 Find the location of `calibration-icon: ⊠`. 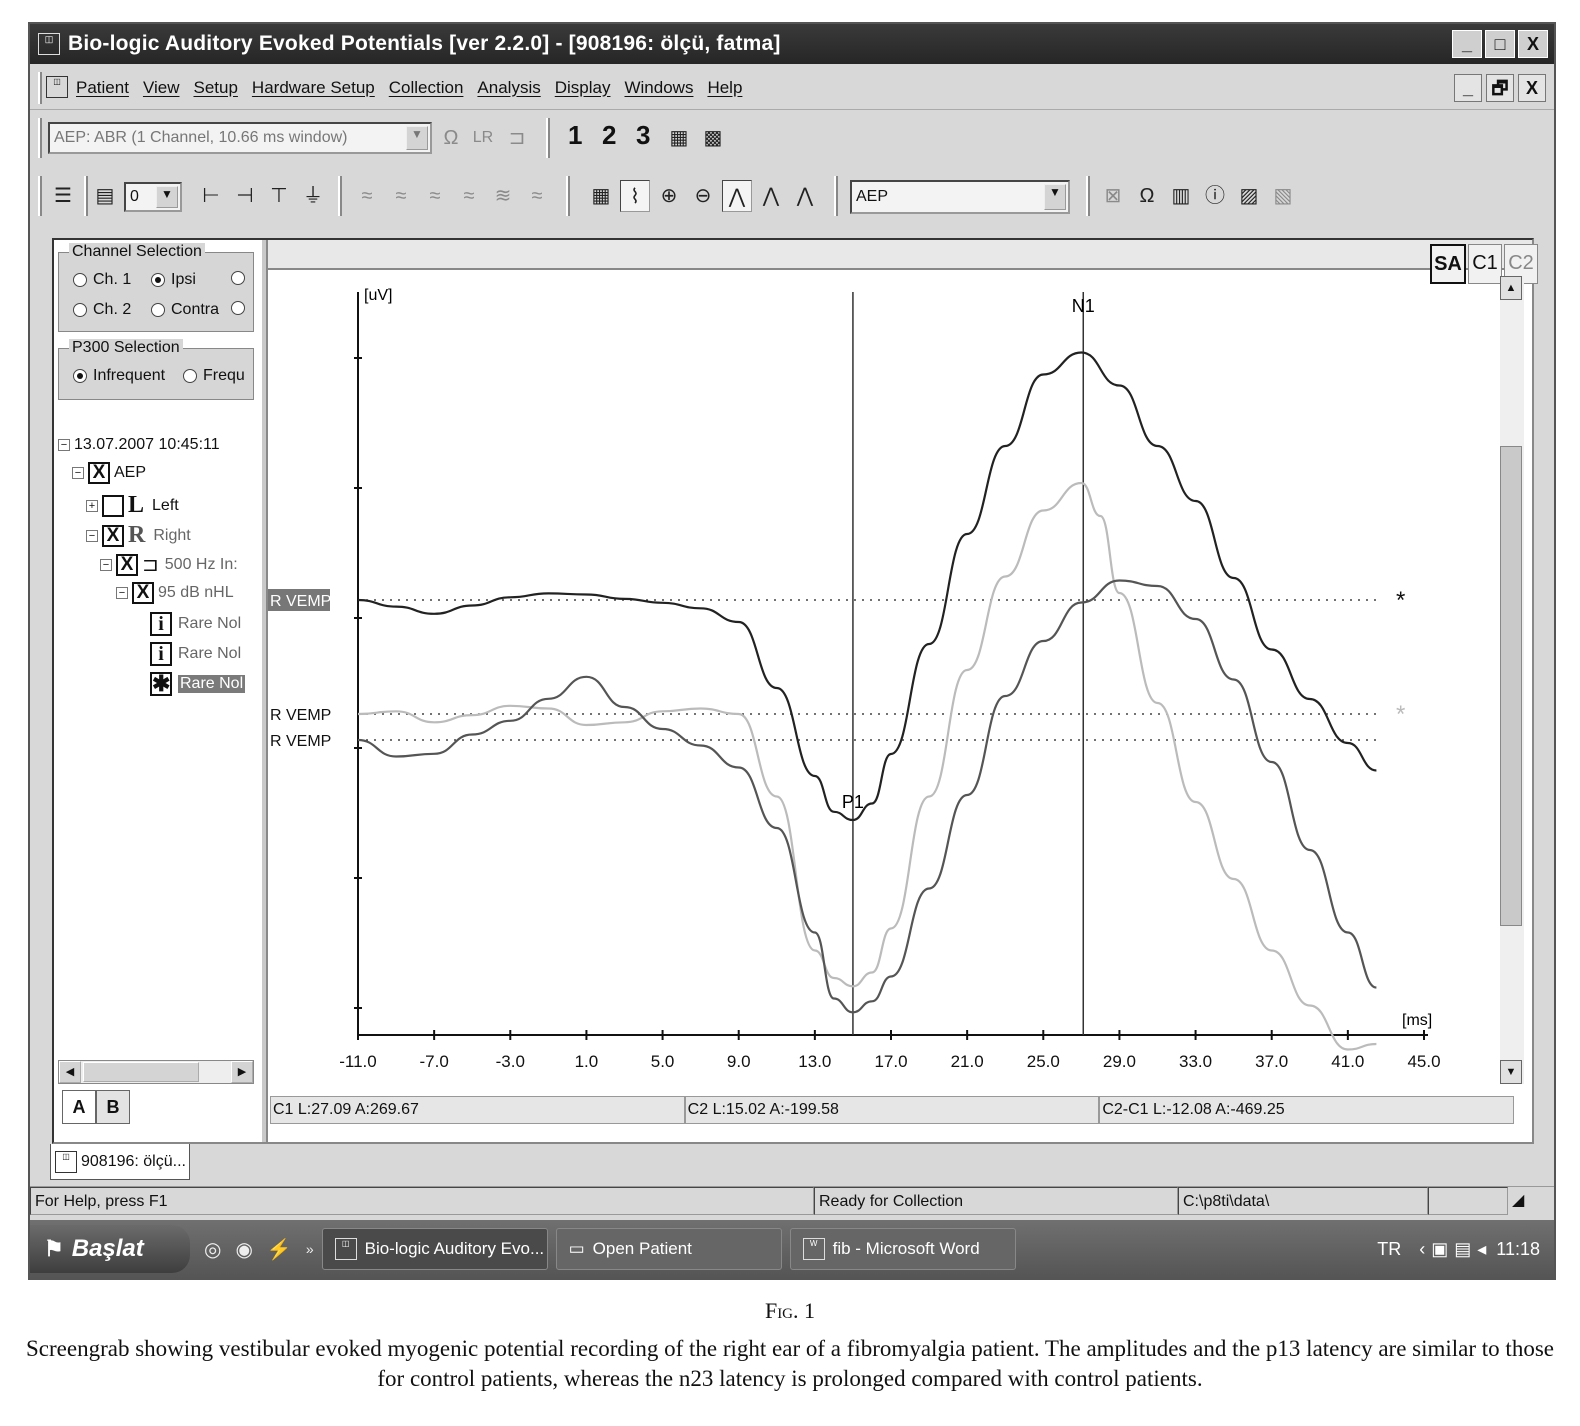

calibration-icon: ⊠ is located at coordinates (1113, 196).